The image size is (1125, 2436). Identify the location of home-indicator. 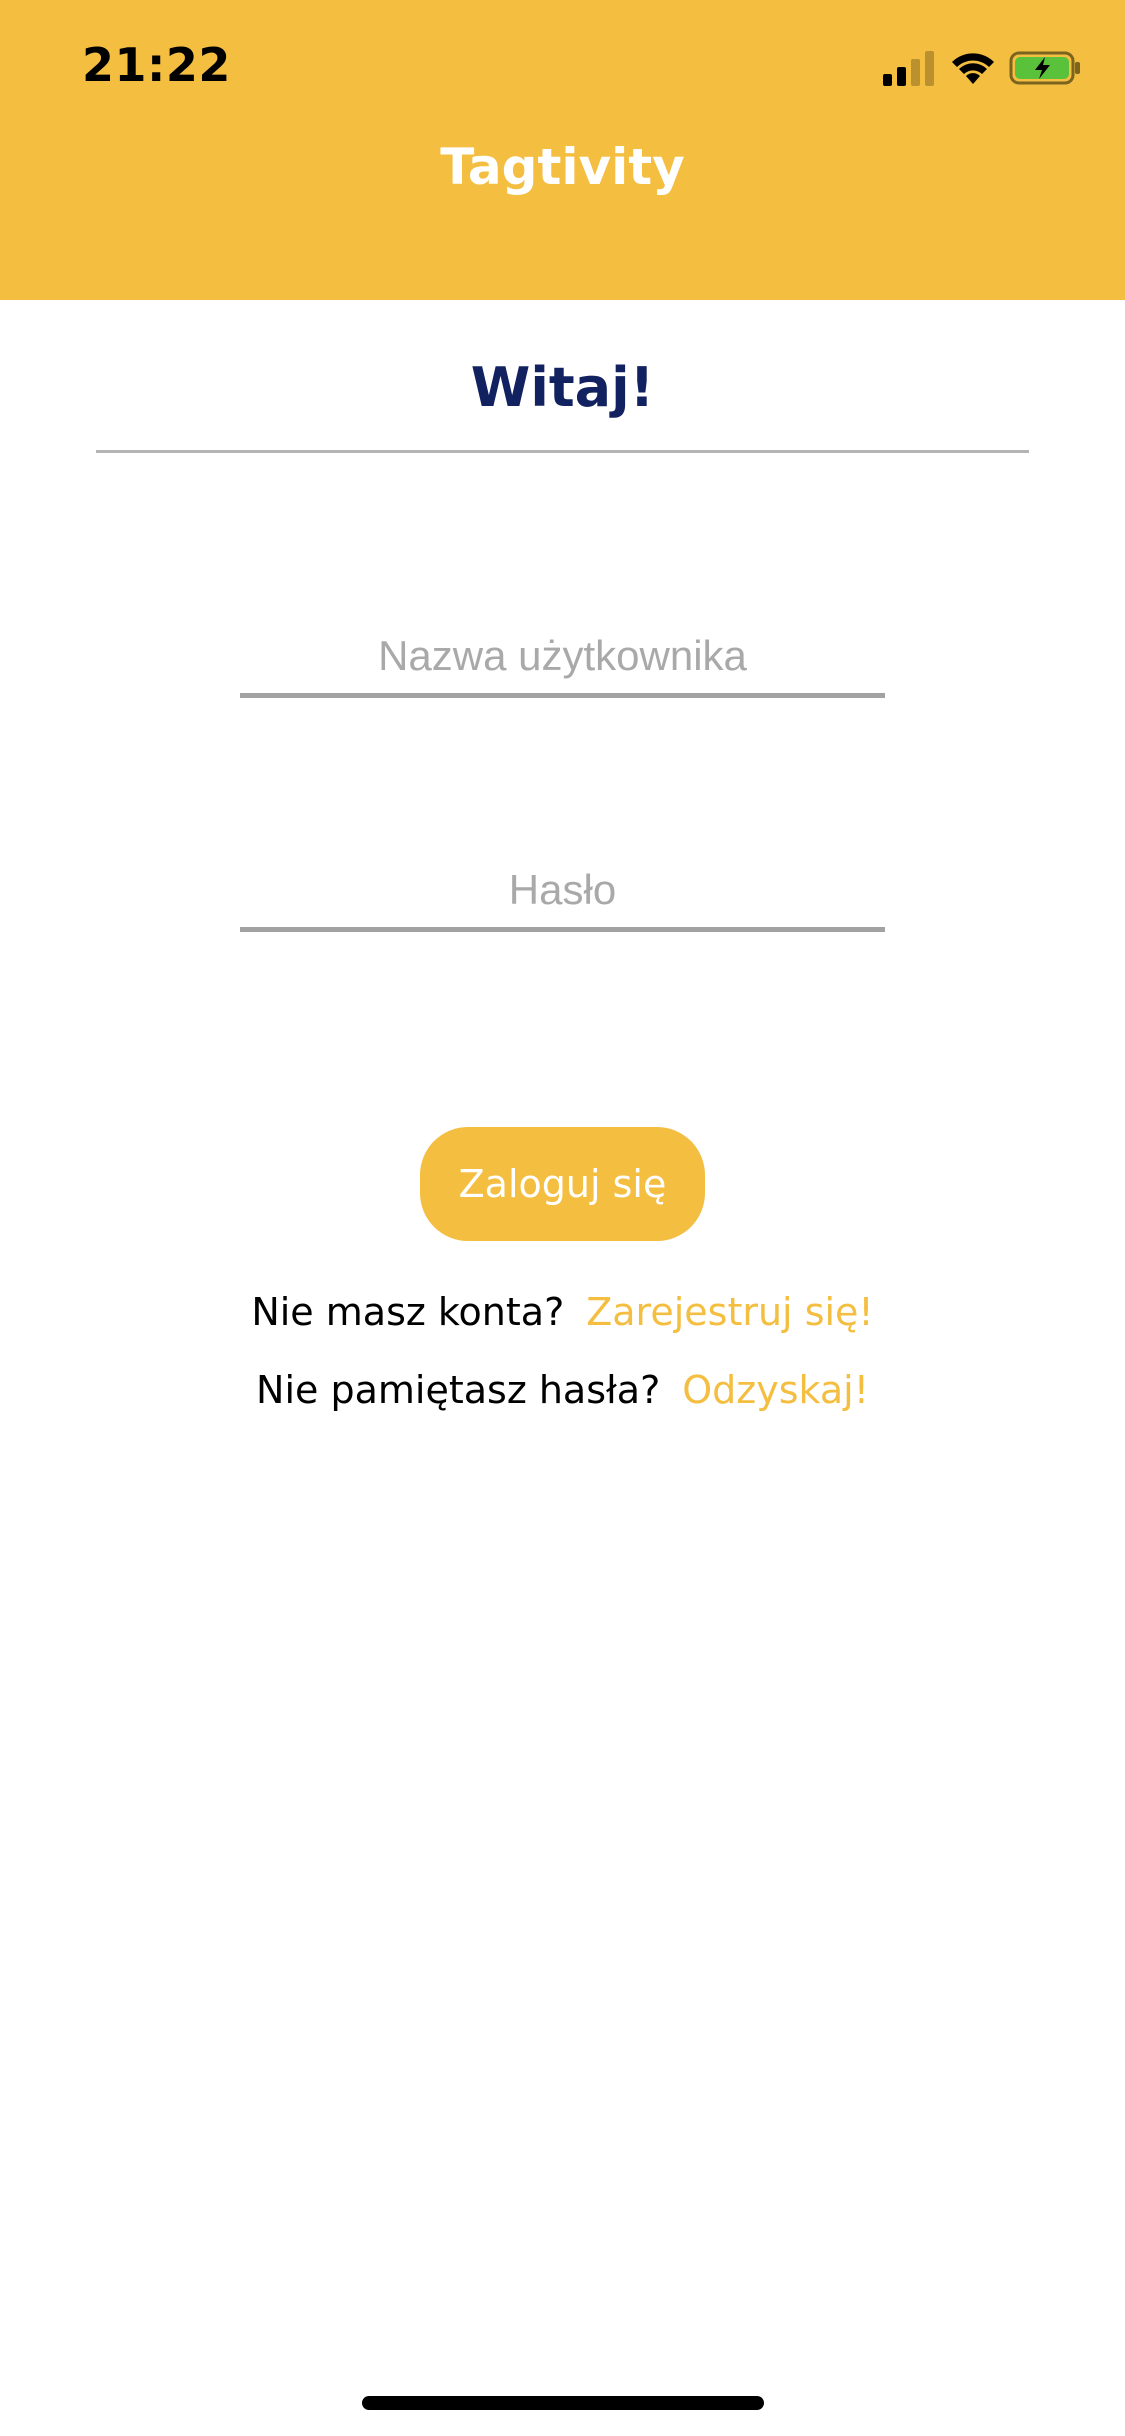
(563, 2403).